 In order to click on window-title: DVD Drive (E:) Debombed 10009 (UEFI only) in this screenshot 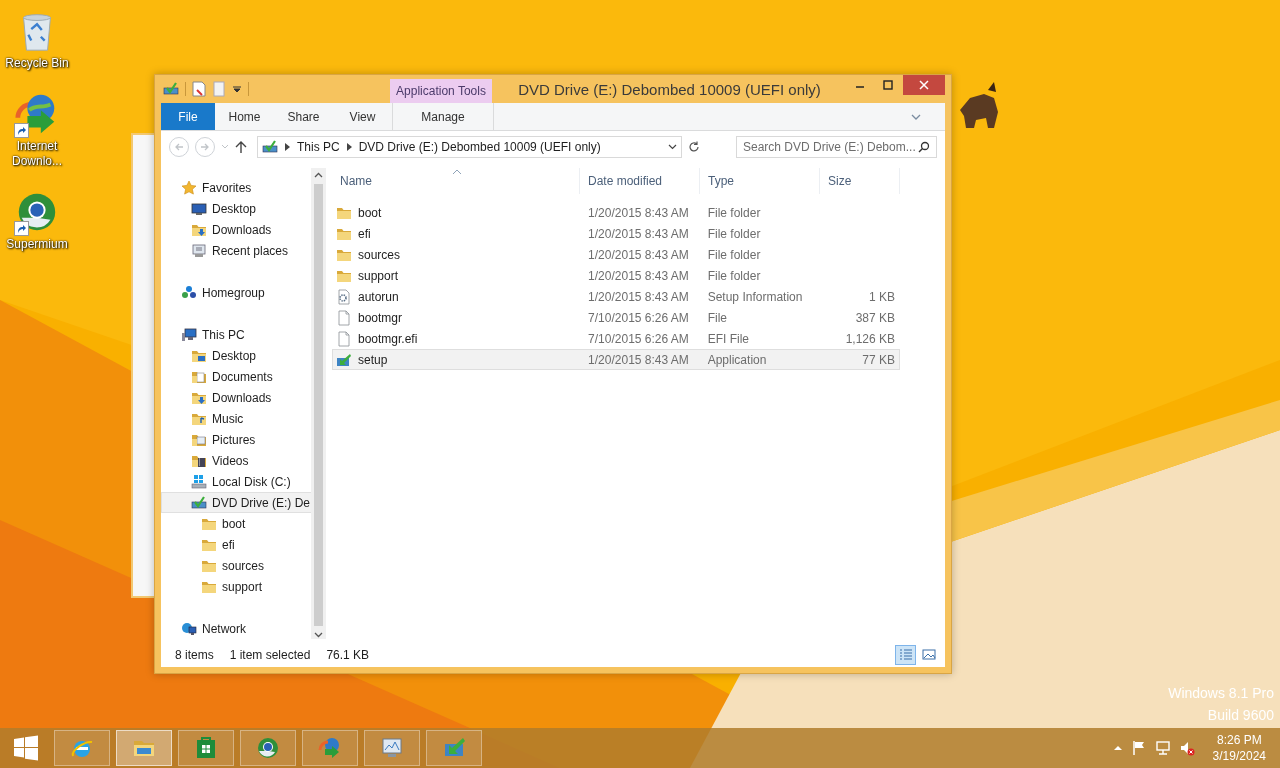, I will do `click(669, 89)`.